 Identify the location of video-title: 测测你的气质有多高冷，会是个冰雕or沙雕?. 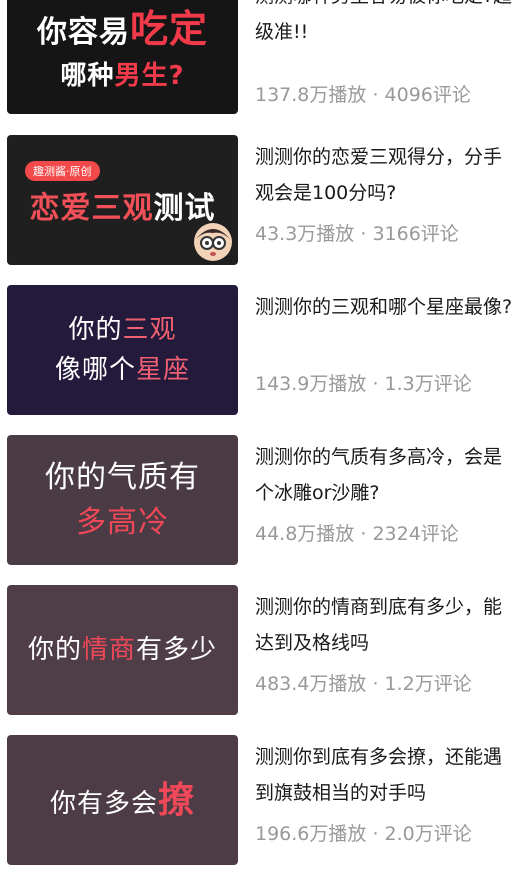
(387, 475).